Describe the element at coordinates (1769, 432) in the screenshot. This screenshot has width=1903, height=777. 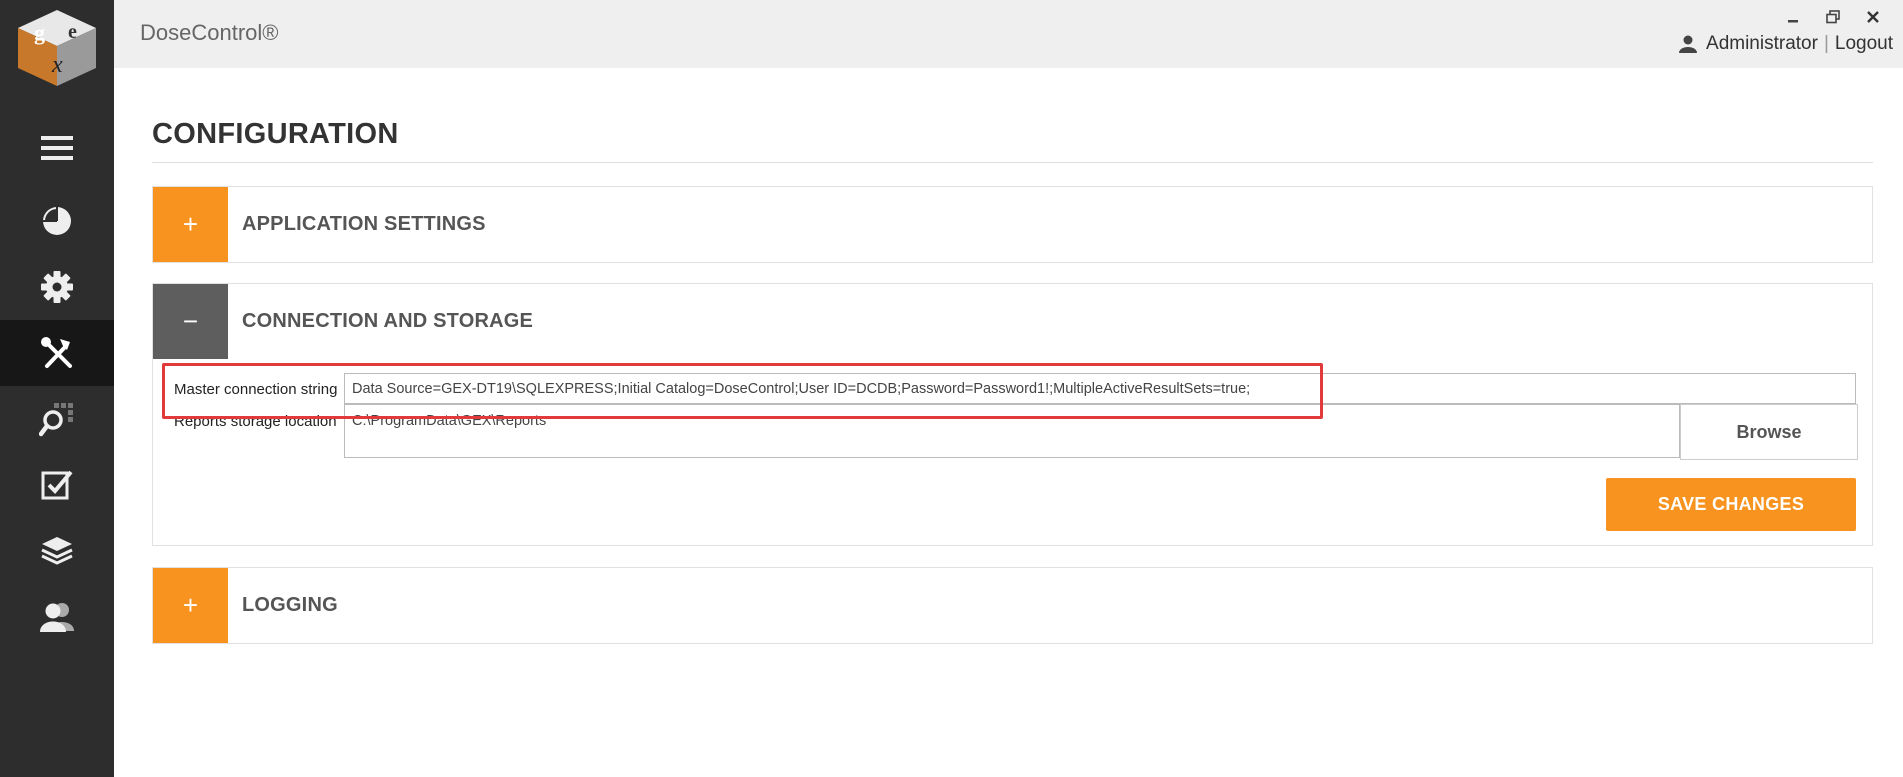
I see `browse-button: Browse` at that location.